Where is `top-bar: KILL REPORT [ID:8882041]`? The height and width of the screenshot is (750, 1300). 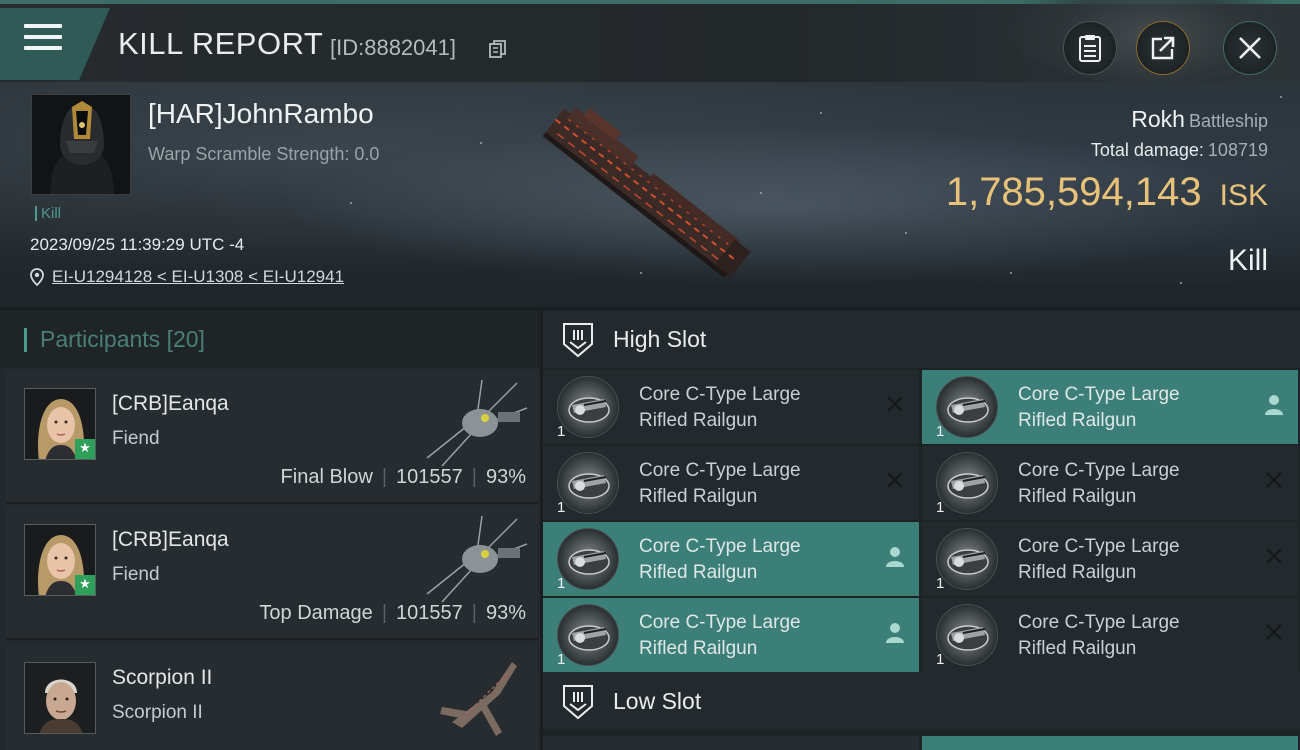 top-bar: KILL REPORT [ID:8882041] is located at coordinates (650, 42).